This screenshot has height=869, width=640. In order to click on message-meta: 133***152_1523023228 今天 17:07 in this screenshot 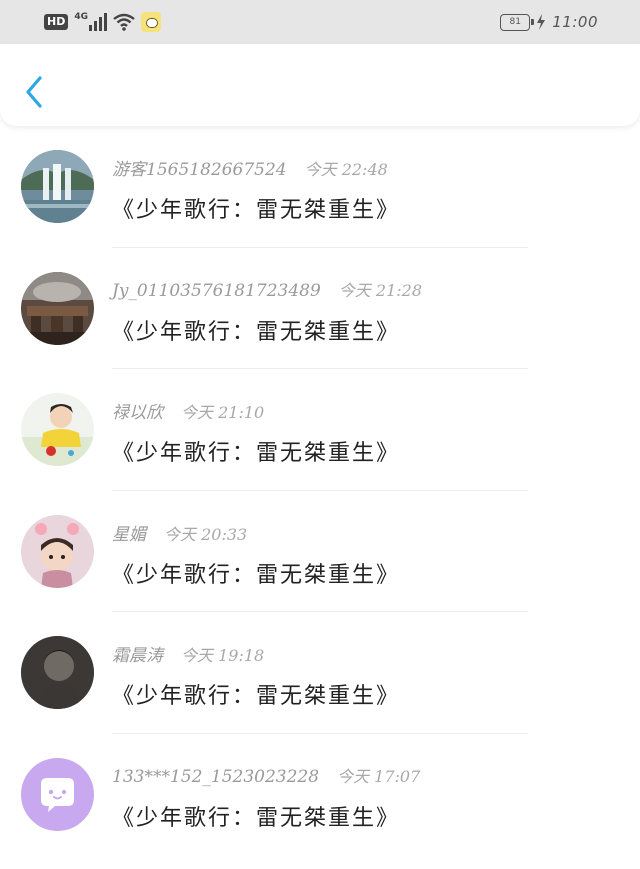, I will do `click(266, 775)`.